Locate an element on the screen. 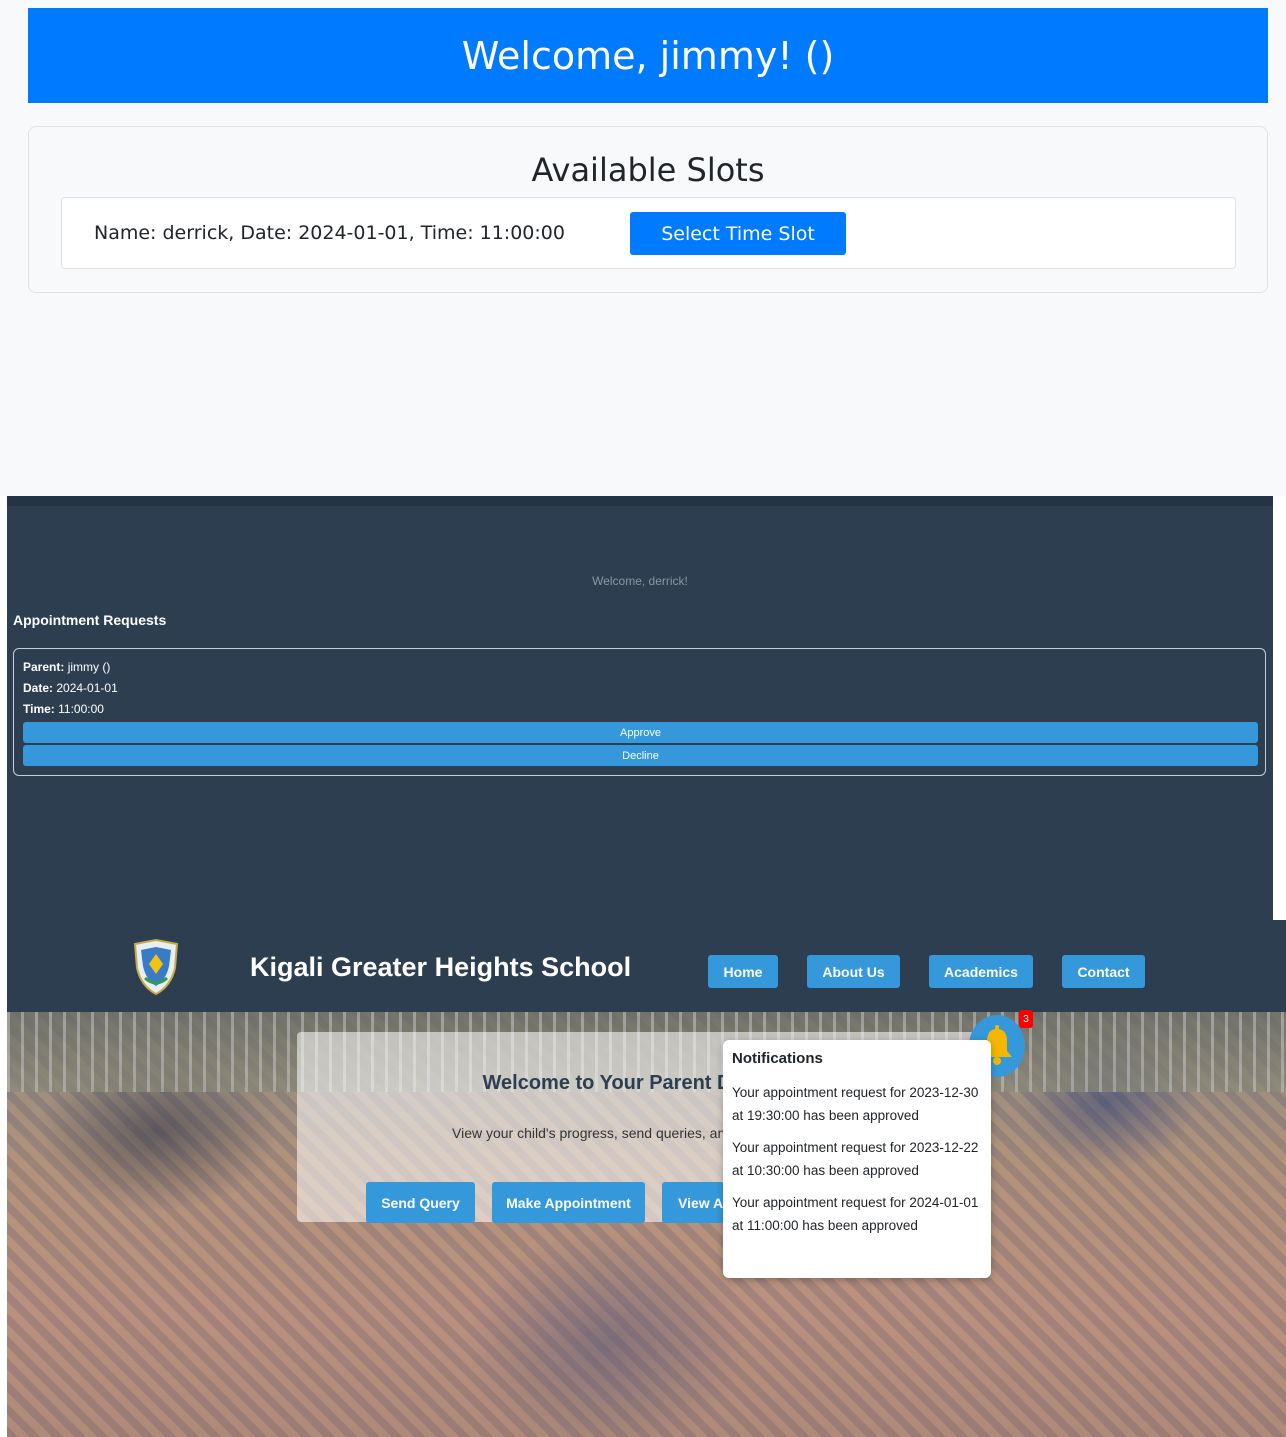 The width and height of the screenshot is (1286, 1437). available-slots-title: Available Slots is located at coordinates (648, 170).